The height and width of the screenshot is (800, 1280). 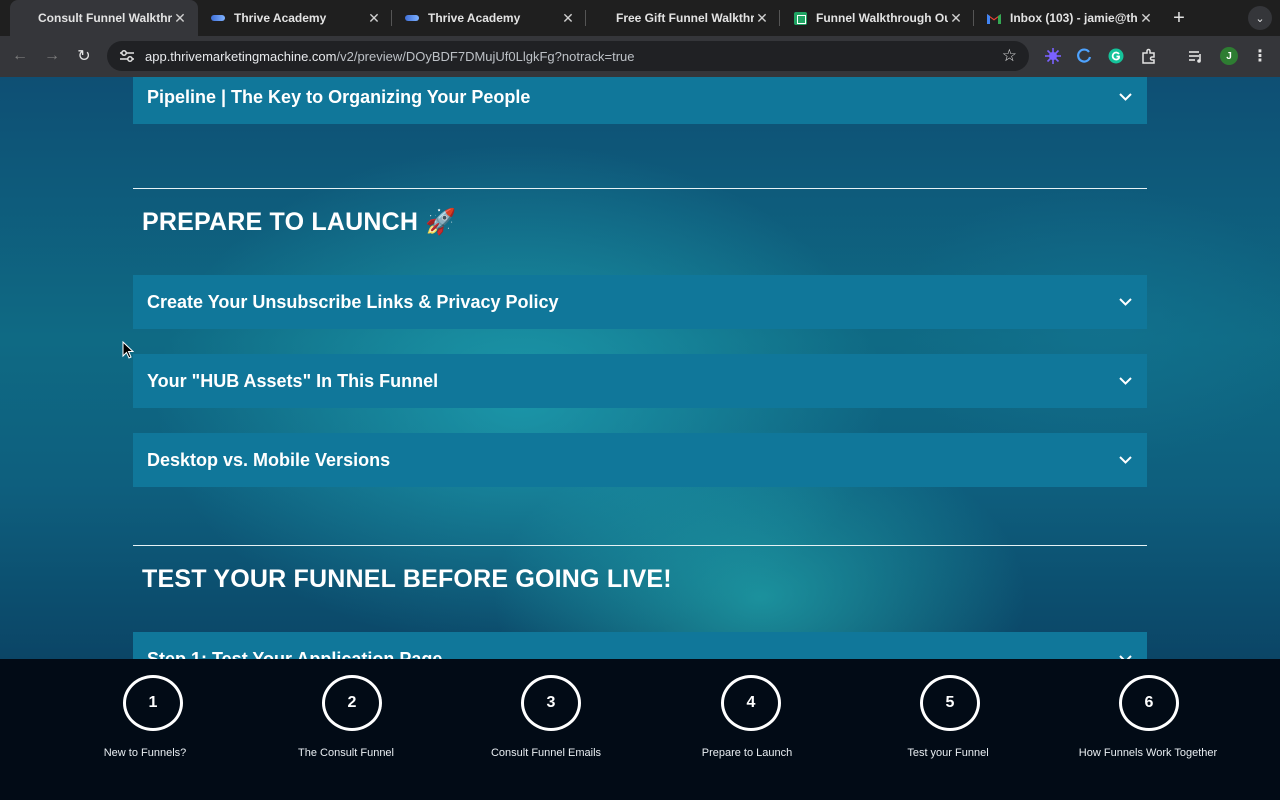 I want to click on step-2: 2 The Consult Funnel, so click(x=346, y=729).